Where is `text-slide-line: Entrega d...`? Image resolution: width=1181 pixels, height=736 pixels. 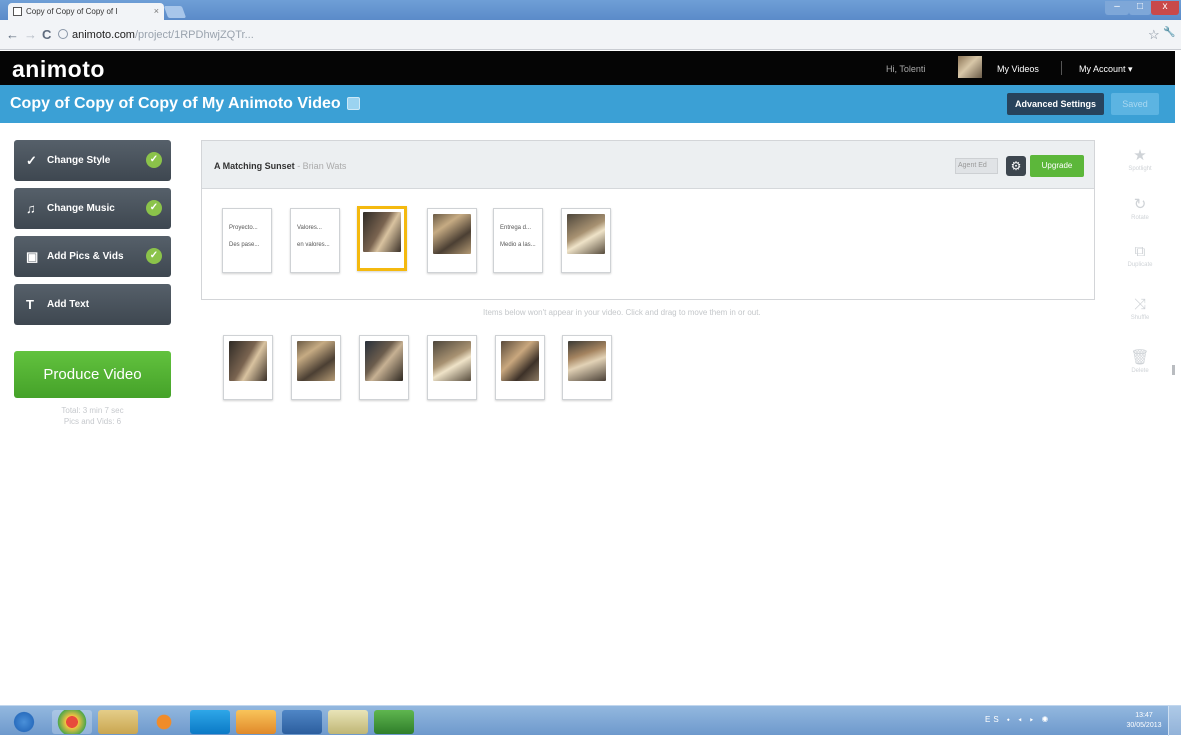 text-slide-line: Entrega d... is located at coordinates (516, 228).